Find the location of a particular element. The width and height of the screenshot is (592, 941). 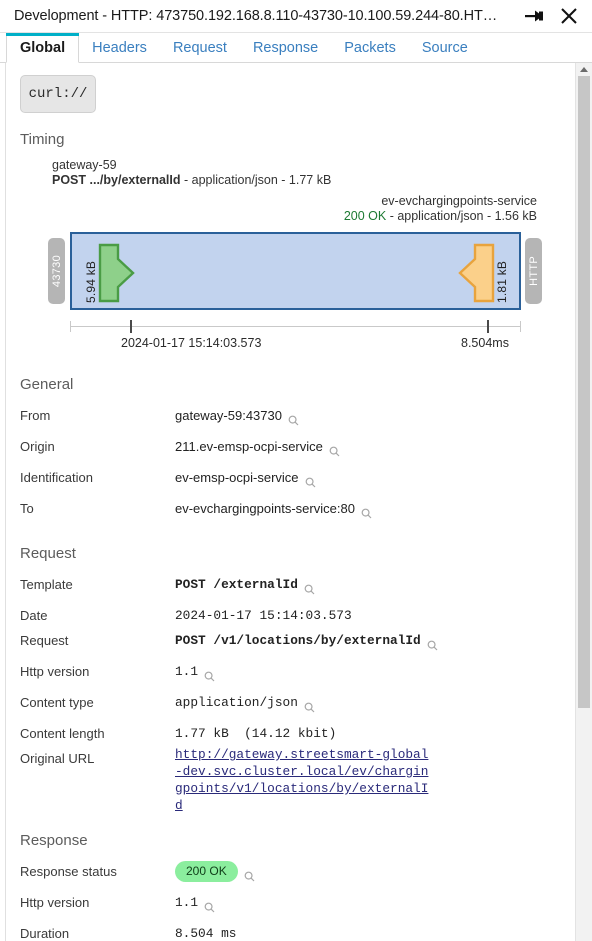

tab-response: Response is located at coordinates (285, 47).